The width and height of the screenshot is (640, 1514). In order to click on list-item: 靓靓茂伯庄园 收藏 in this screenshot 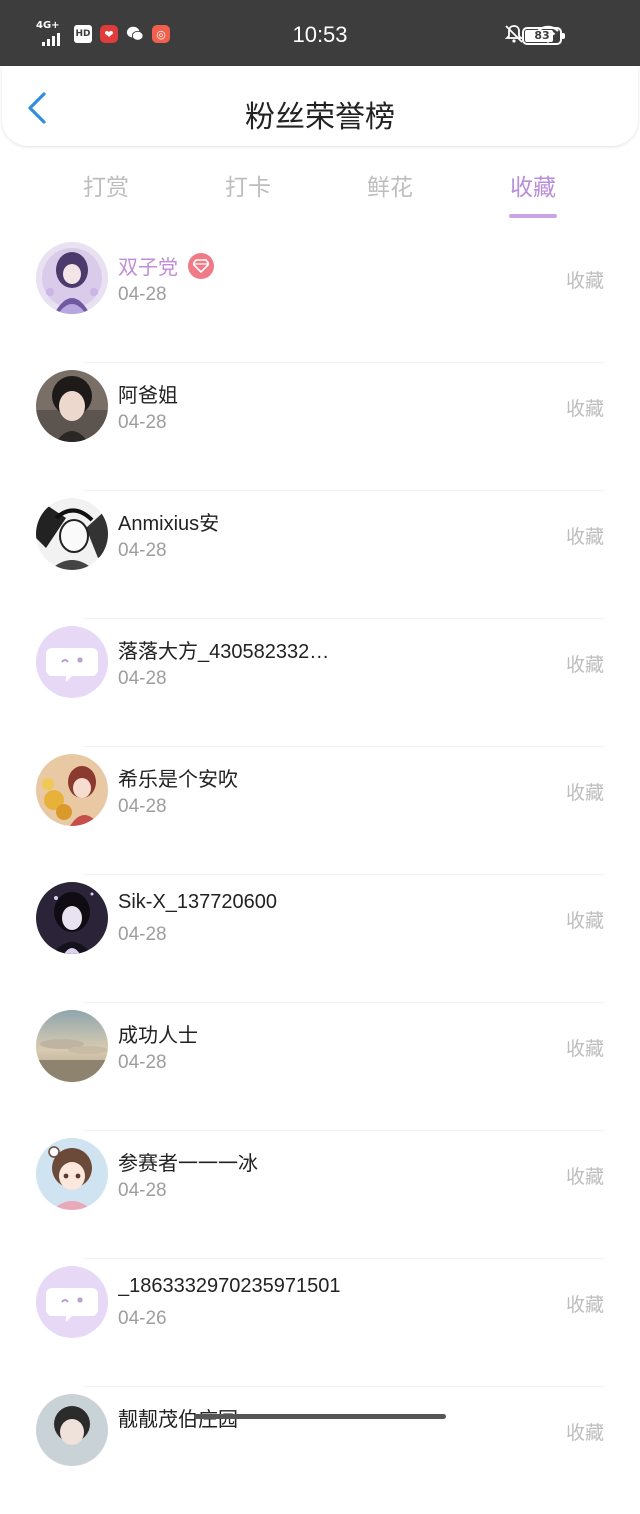, I will do `click(320, 1450)`.